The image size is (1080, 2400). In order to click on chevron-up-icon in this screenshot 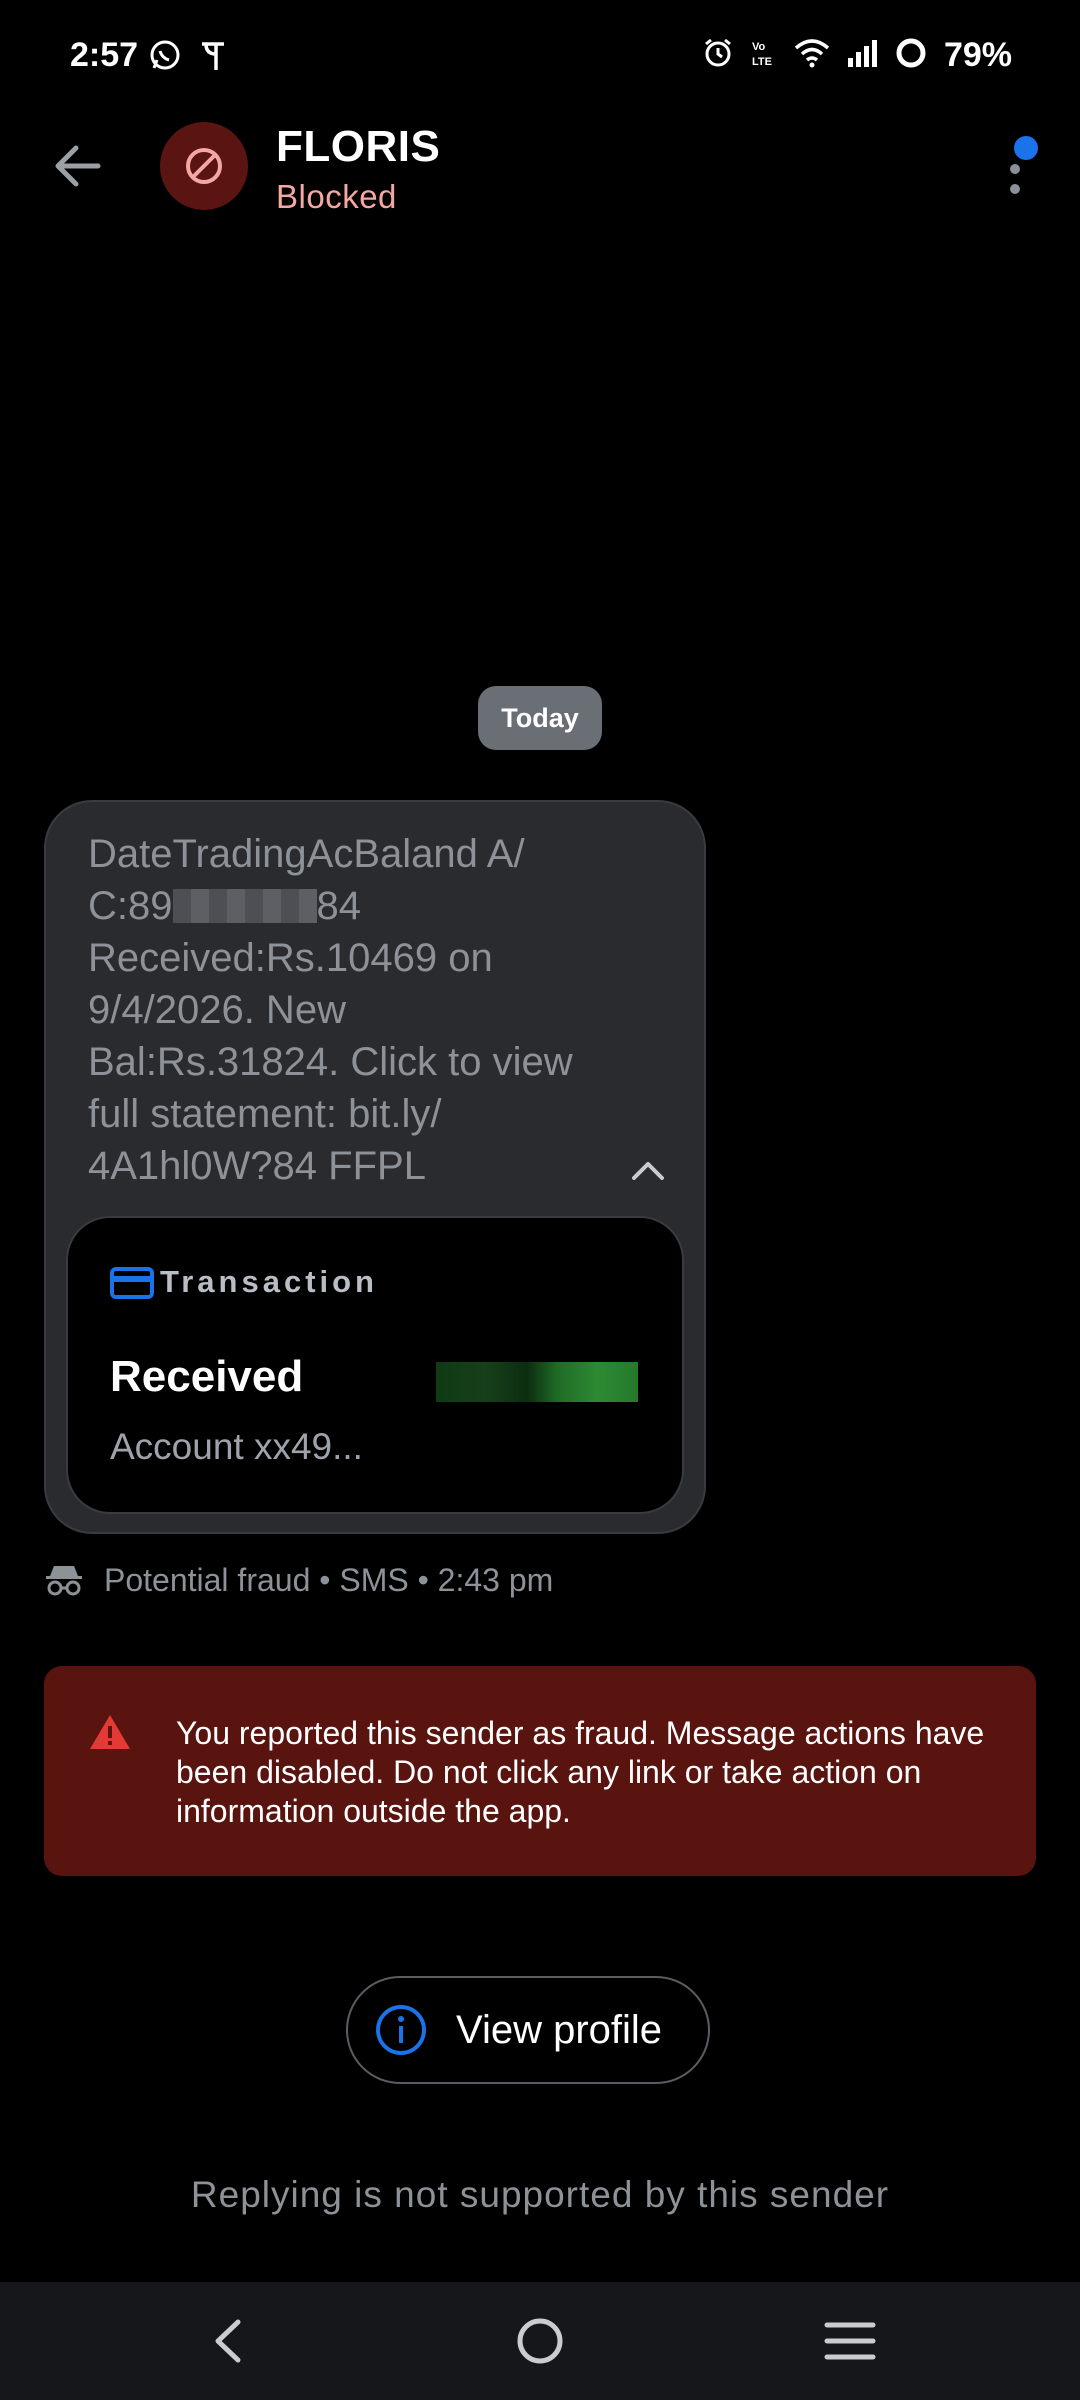, I will do `click(648, 1171)`.